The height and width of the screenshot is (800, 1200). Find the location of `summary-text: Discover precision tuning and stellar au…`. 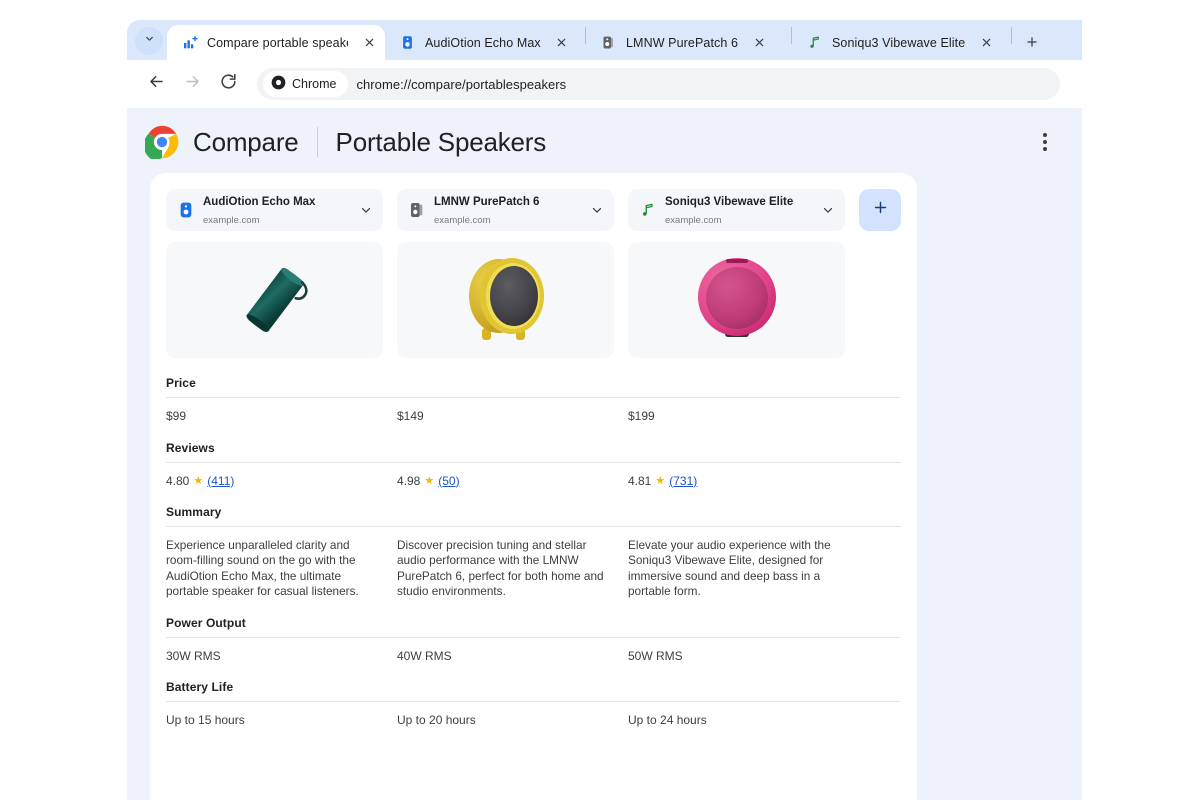

summary-text: Discover precision tuning and stellar au… is located at coordinates (500, 568).